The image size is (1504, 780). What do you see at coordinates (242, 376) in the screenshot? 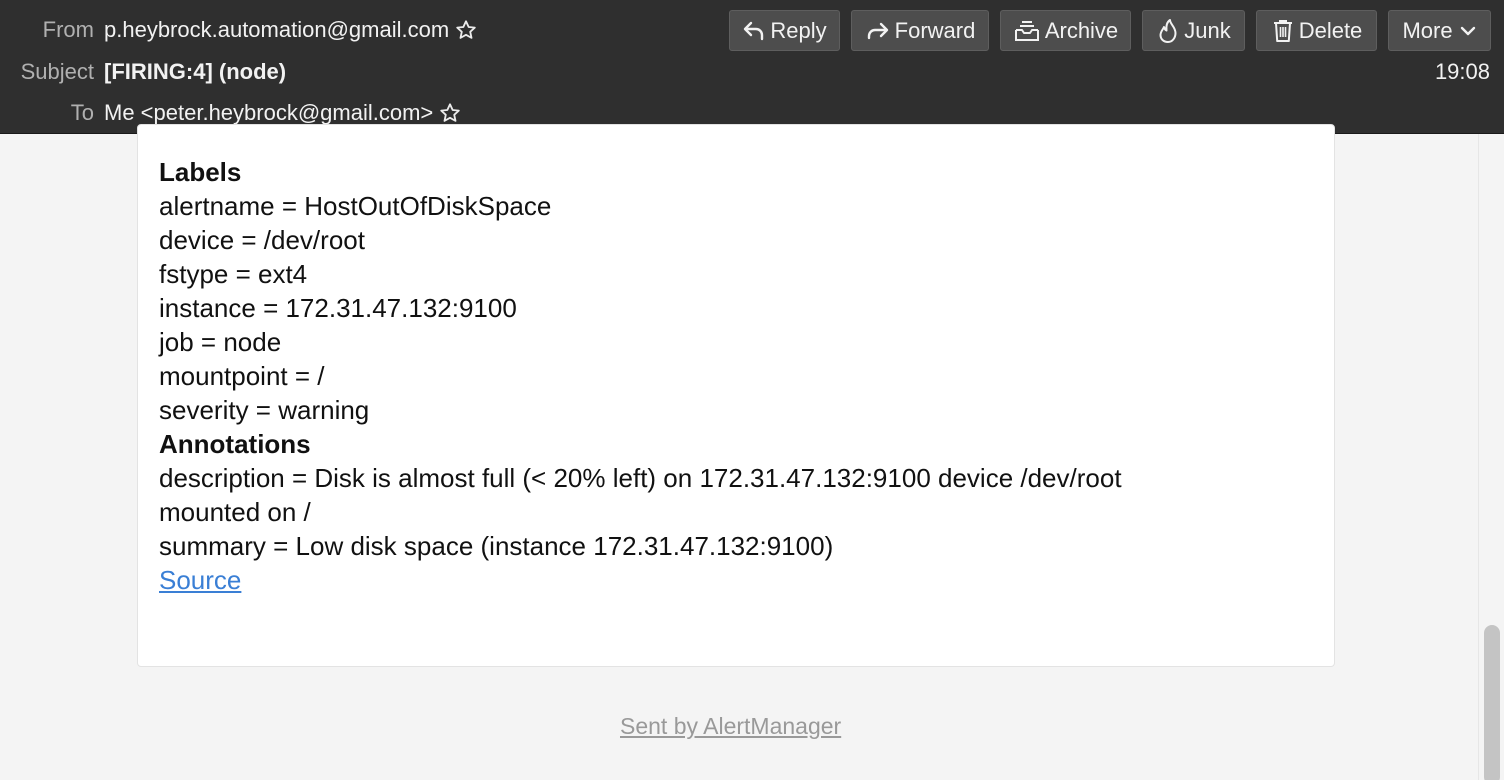
I see `label-line: mountpoint = /` at bounding box center [242, 376].